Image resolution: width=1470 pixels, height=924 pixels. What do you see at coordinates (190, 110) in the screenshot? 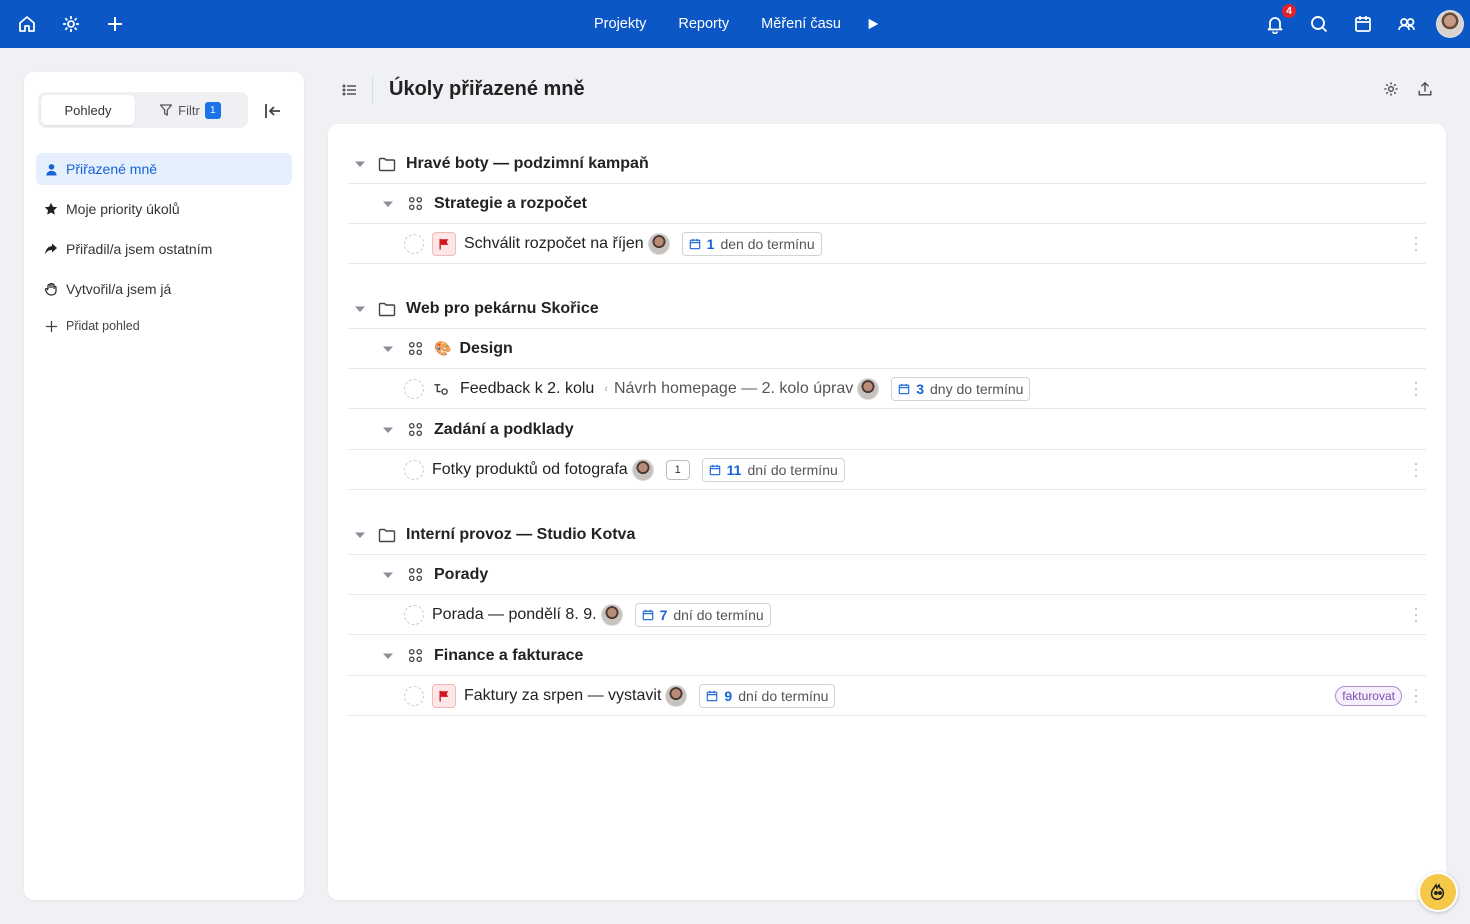
I see `tab-filter: Filtr 1` at bounding box center [190, 110].